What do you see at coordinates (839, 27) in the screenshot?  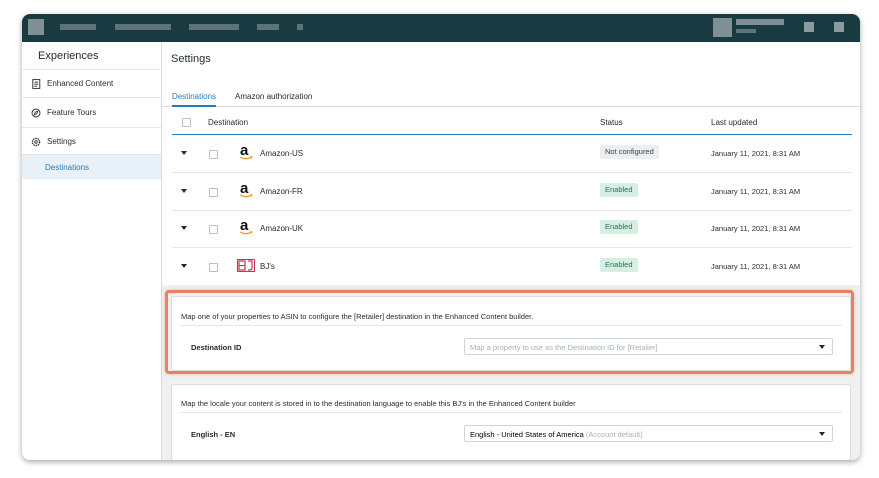 I see `apps-icon` at bounding box center [839, 27].